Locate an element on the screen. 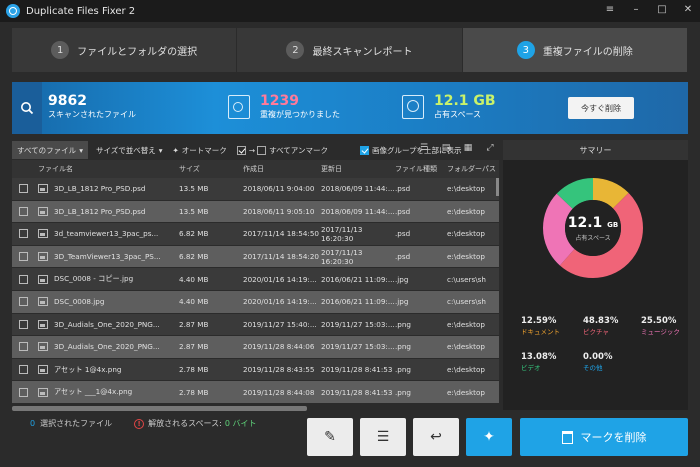 This screenshot has width=700, height=467. scanned-label: スキャンされたファイル is located at coordinates (92, 114).